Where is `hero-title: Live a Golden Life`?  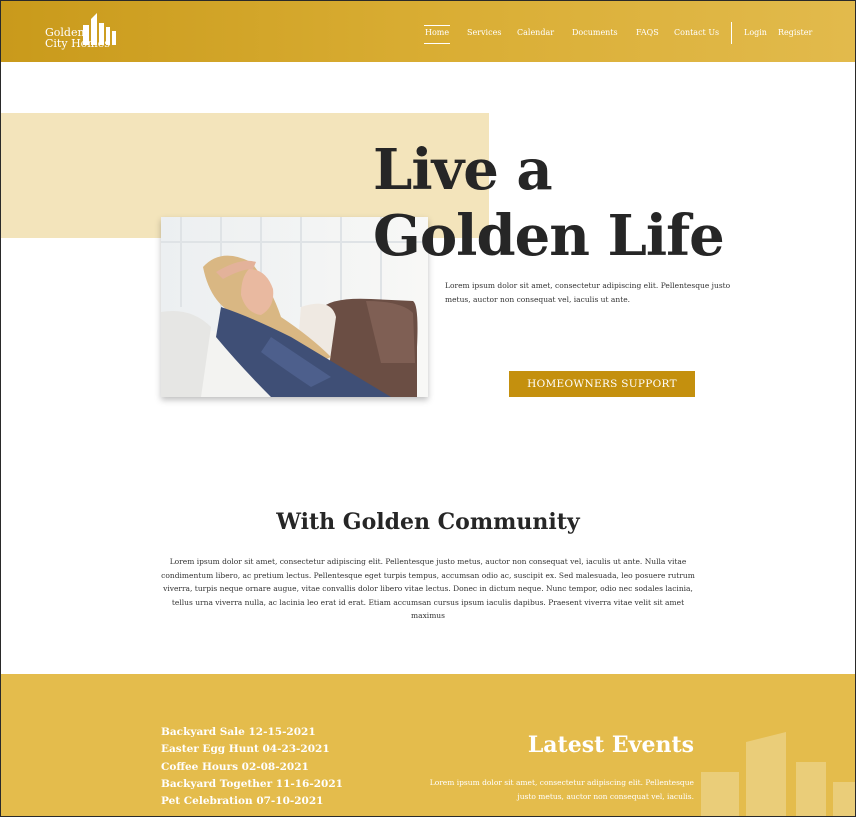
hero-title: Live a Golden Life is located at coordinates (549, 203).